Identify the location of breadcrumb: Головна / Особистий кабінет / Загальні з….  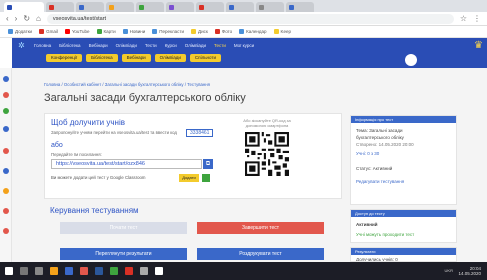
(127, 84).